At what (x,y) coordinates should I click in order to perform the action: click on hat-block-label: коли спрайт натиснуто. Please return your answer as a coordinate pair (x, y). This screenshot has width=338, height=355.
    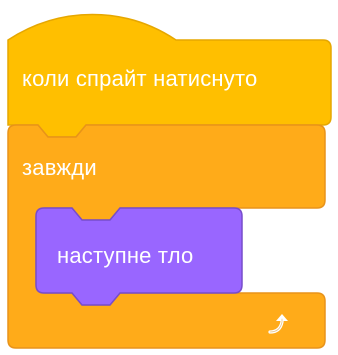
    Looking at the image, I should click on (140, 78).